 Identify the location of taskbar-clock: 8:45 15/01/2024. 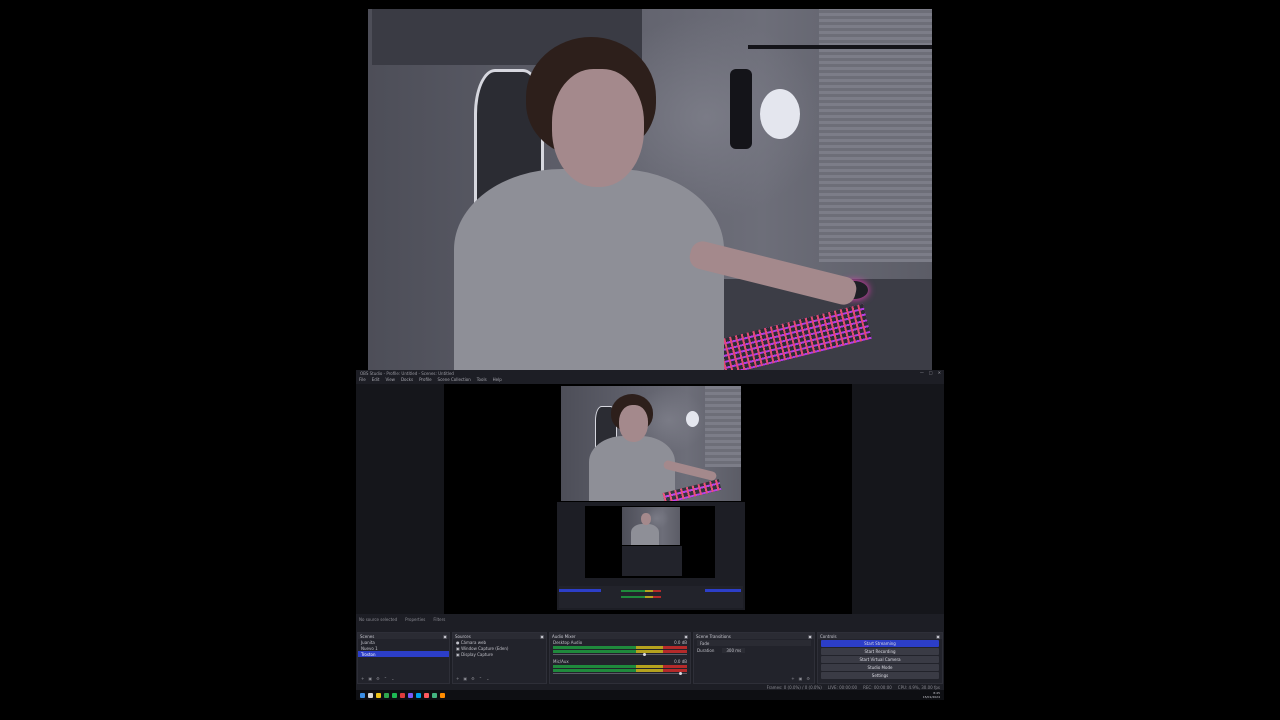
(931, 695).